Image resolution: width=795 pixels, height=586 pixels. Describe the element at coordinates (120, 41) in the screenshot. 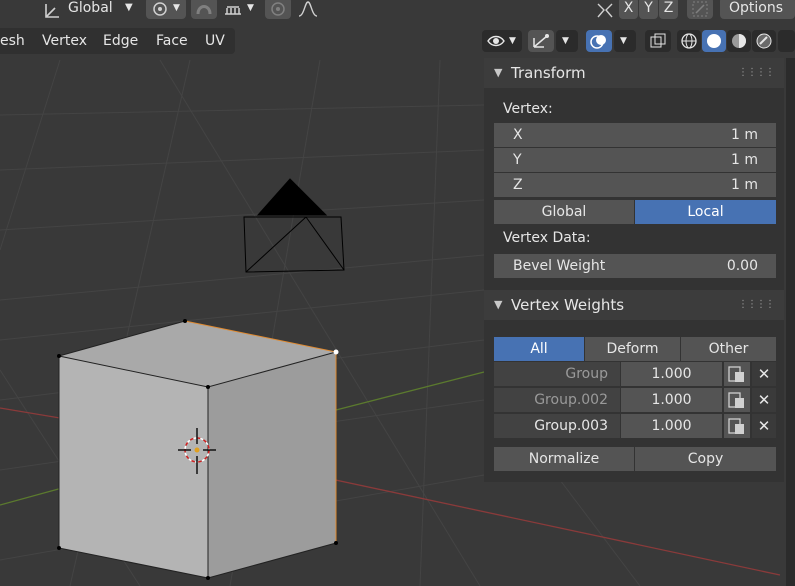

I see `menu-edge: Edge` at that location.